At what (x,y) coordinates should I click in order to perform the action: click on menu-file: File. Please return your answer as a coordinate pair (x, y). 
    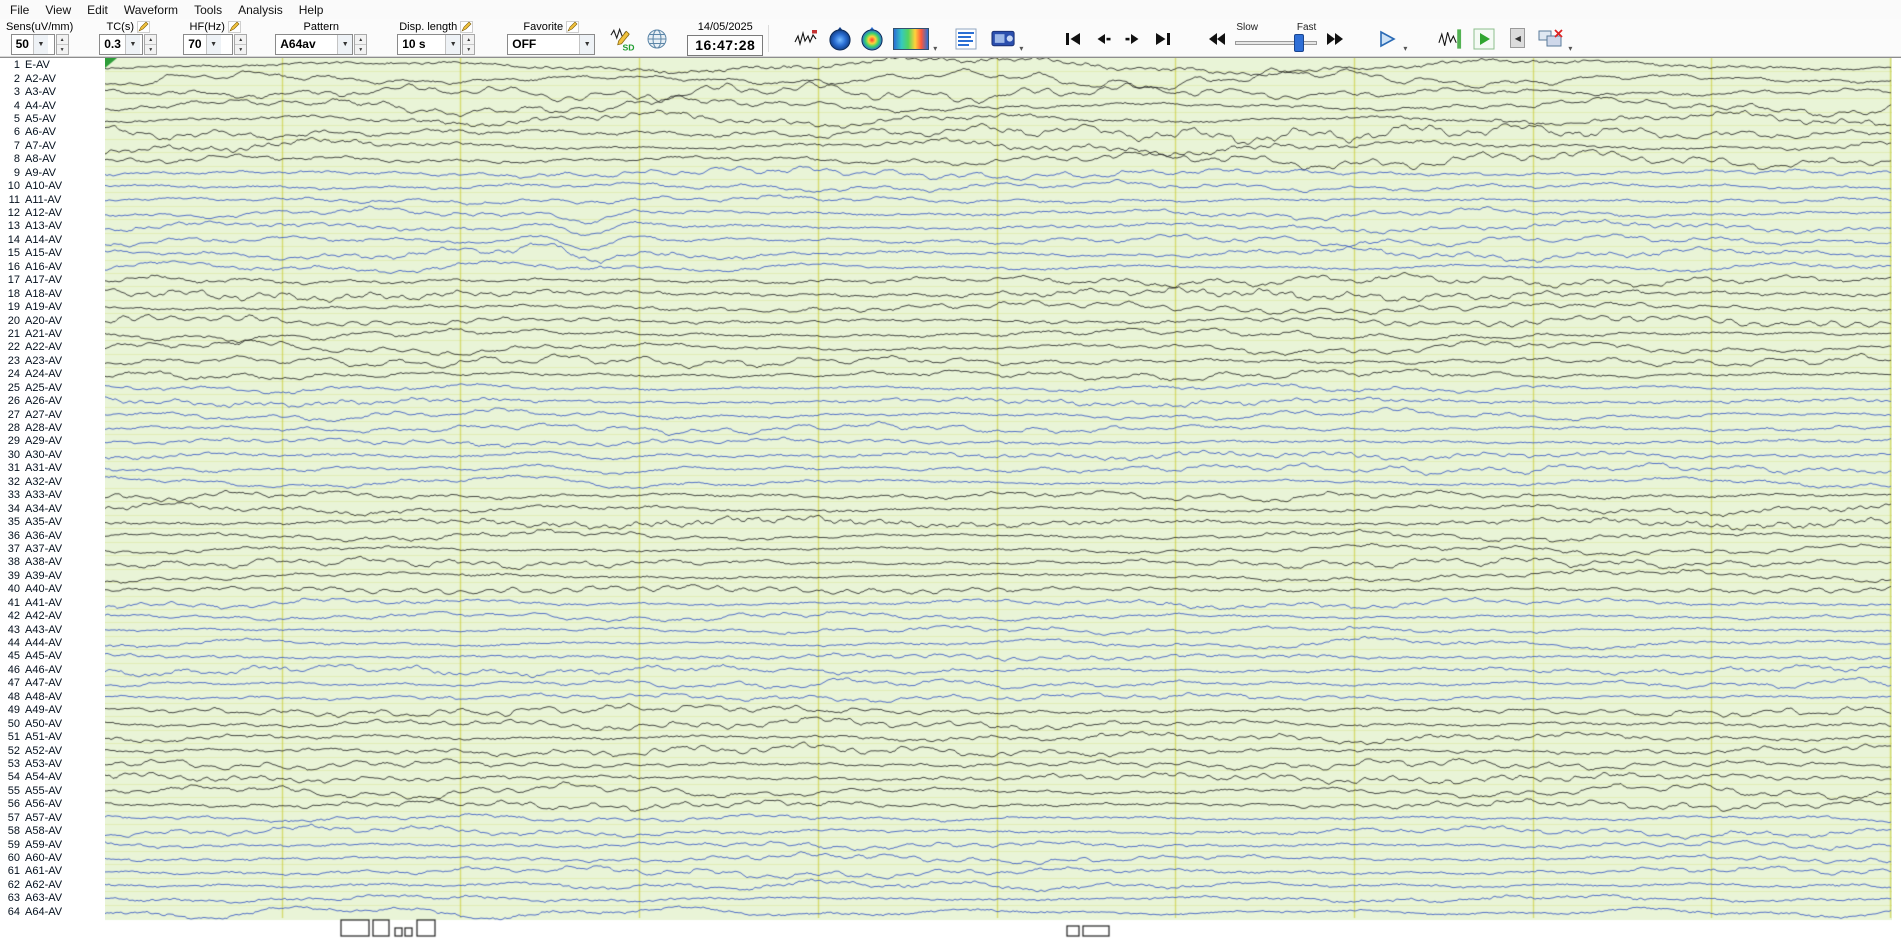
    Looking at the image, I should click on (19, 10).